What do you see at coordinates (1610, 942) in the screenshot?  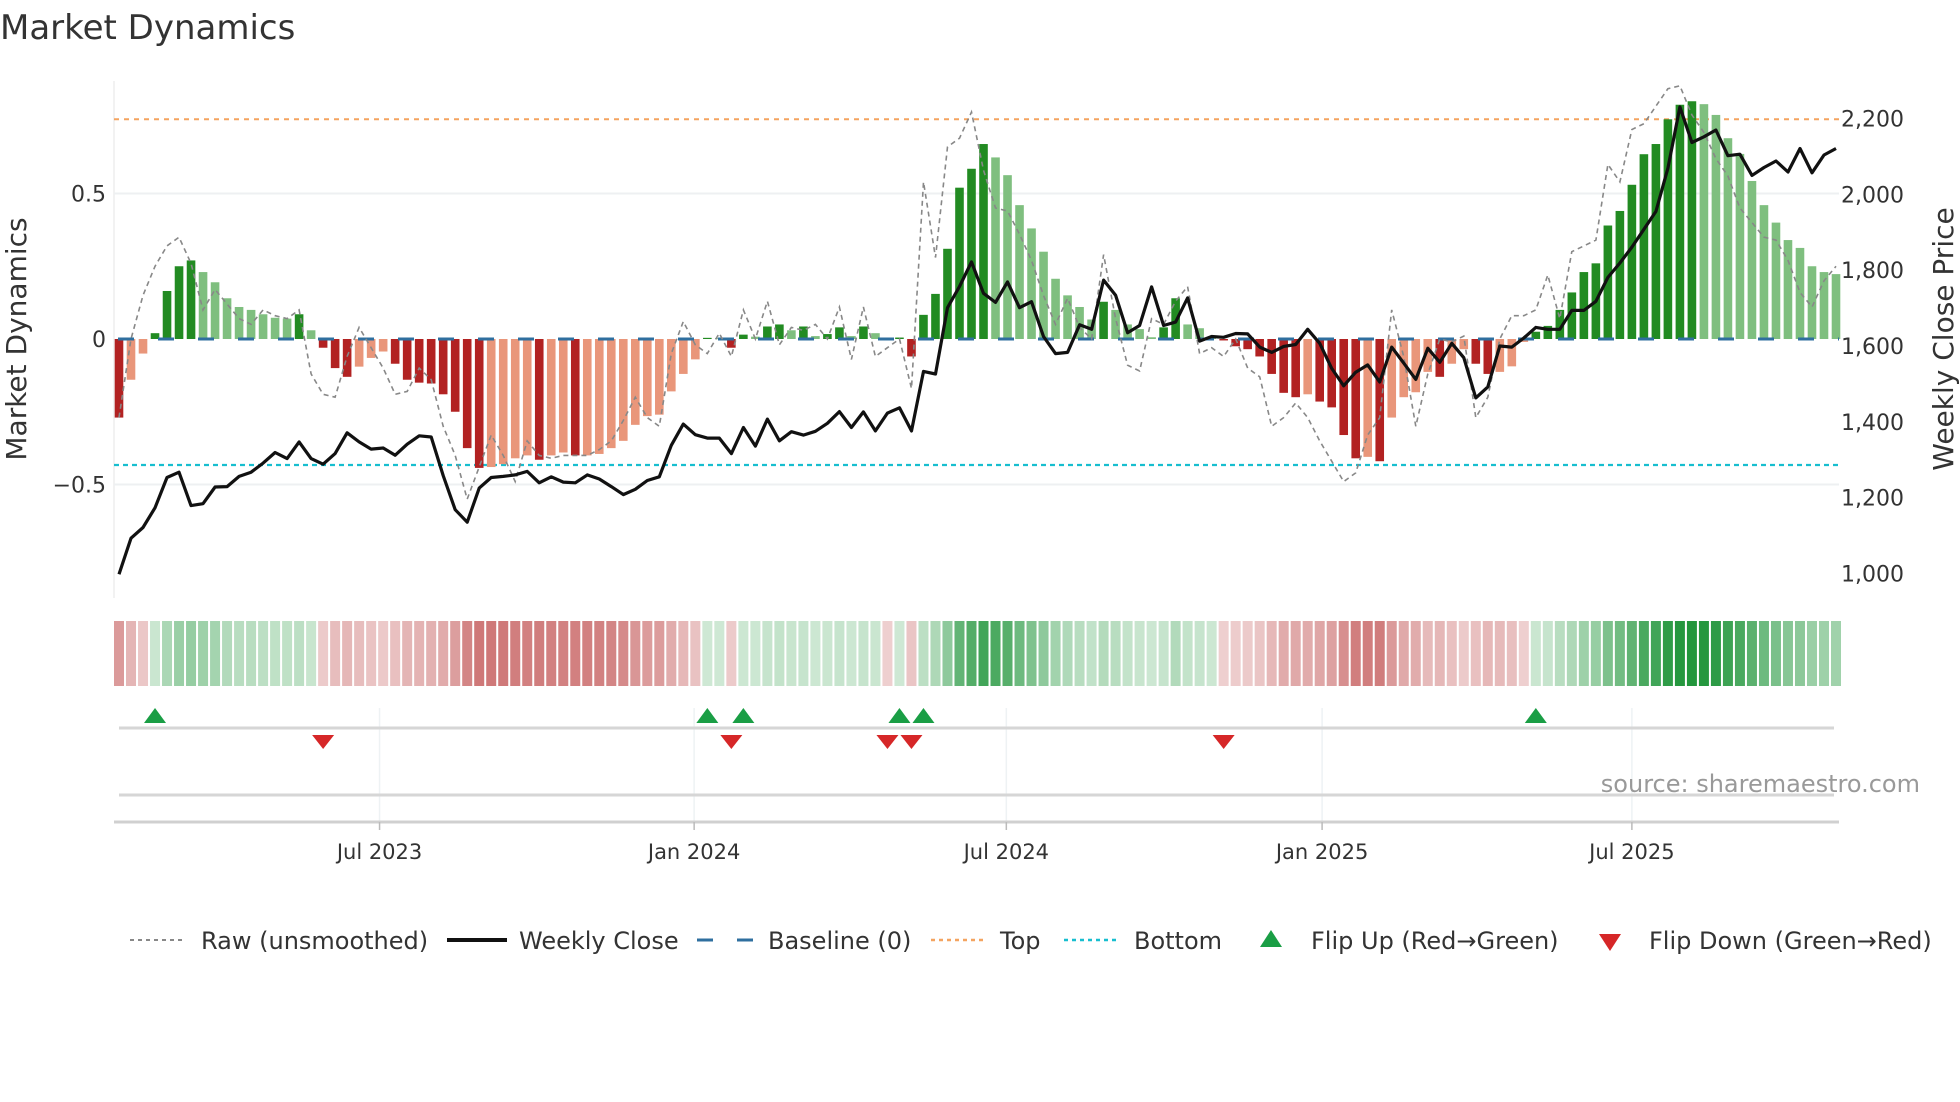 I see `triangle-down-icon` at bounding box center [1610, 942].